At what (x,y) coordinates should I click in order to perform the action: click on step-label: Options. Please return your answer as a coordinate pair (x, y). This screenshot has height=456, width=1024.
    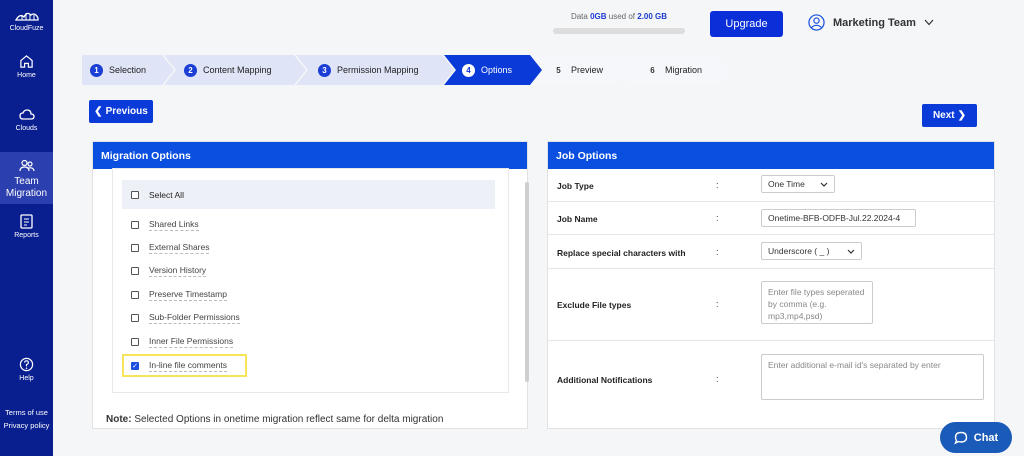
    Looking at the image, I should click on (497, 70).